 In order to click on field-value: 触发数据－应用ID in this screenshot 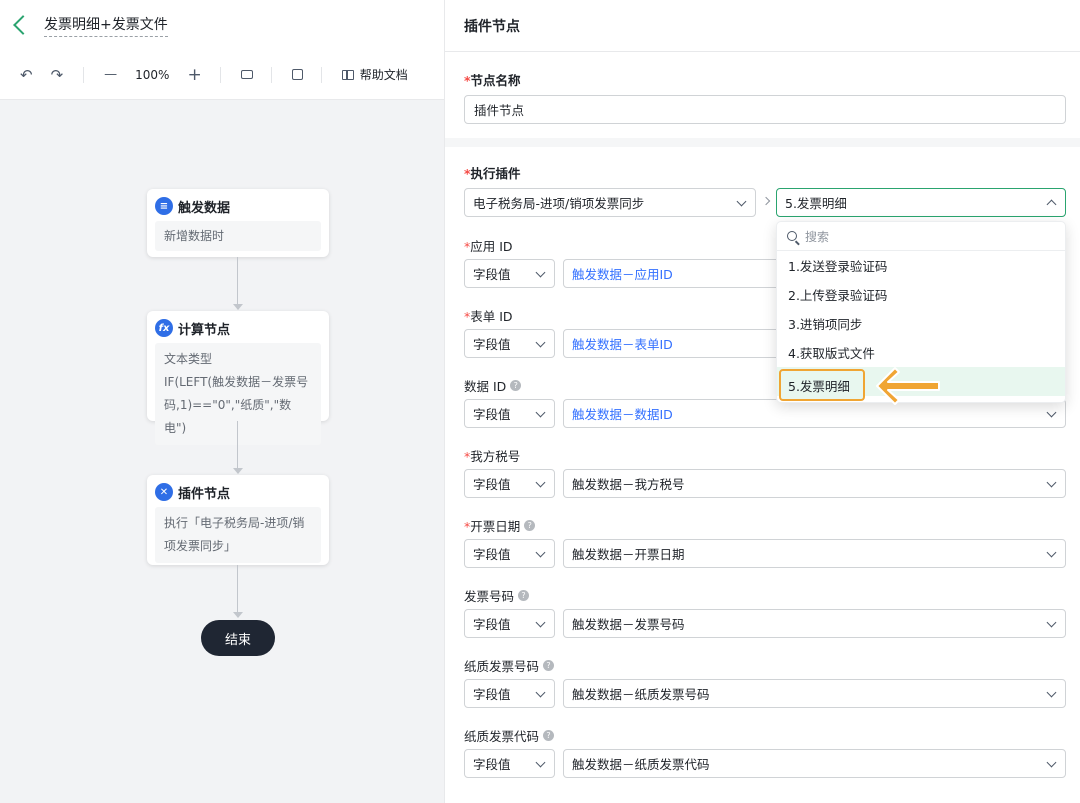, I will do `click(622, 274)`.